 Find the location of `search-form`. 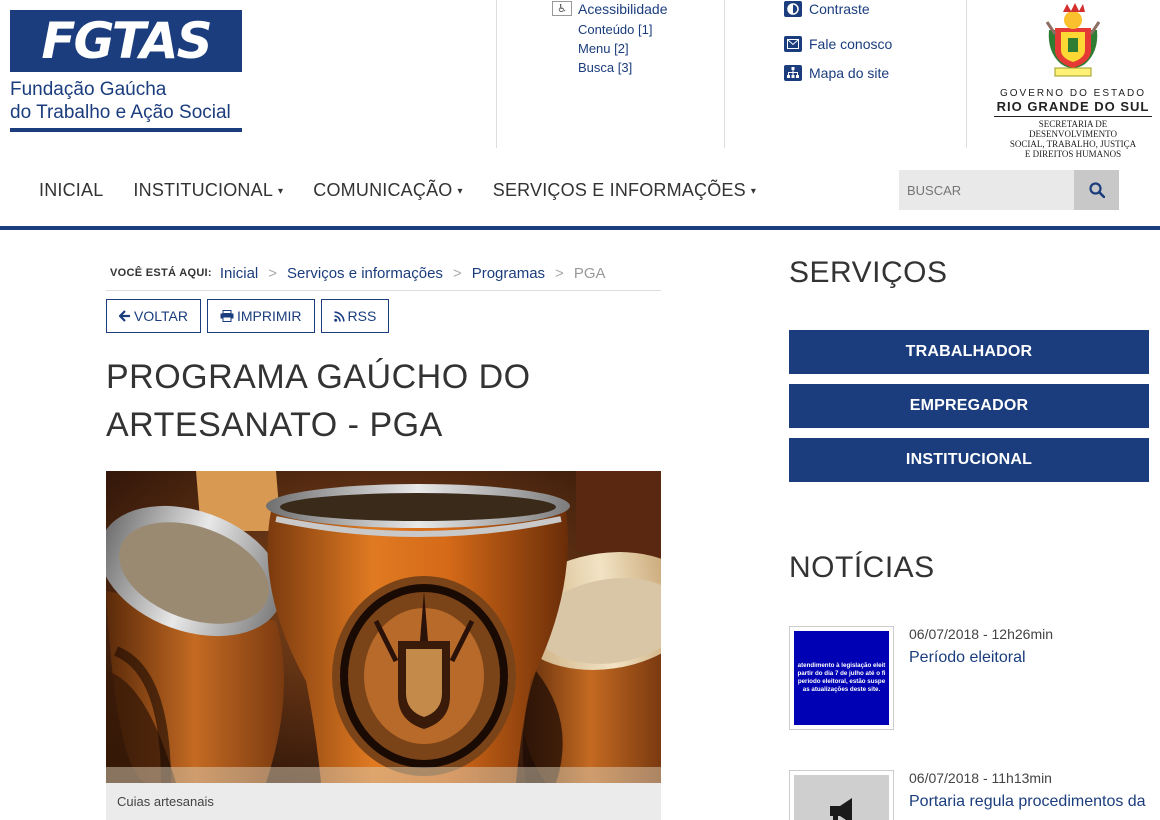

search-form is located at coordinates (1009, 190).